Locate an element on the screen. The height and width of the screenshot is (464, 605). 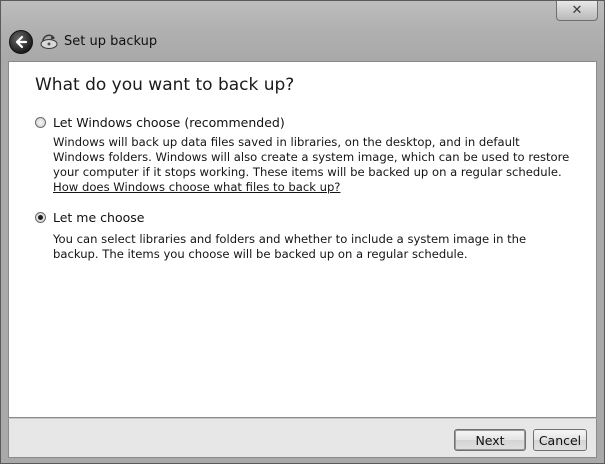
back-arrow-icon is located at coordinates (21, 42).